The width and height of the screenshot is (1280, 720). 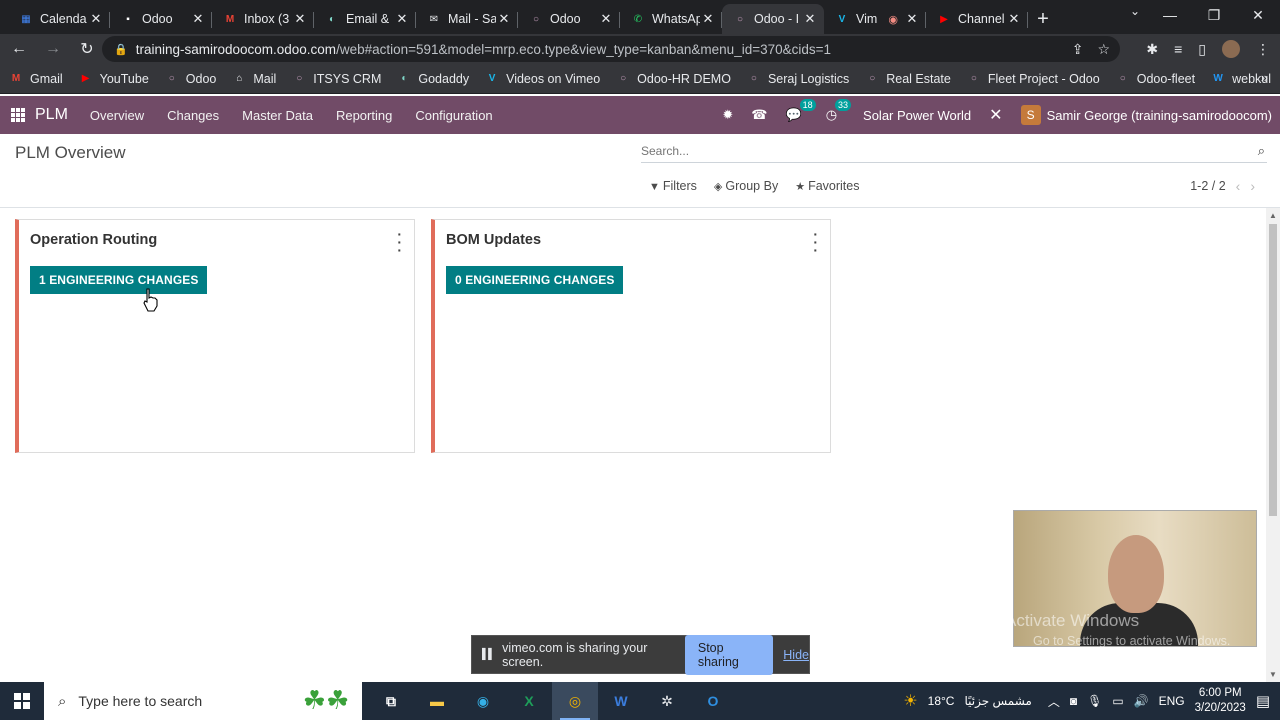 What do you see at coordinates (1273, 370) in the screenshot?
I see `scrollbar-thumb` at bounding box center [1273, 370].